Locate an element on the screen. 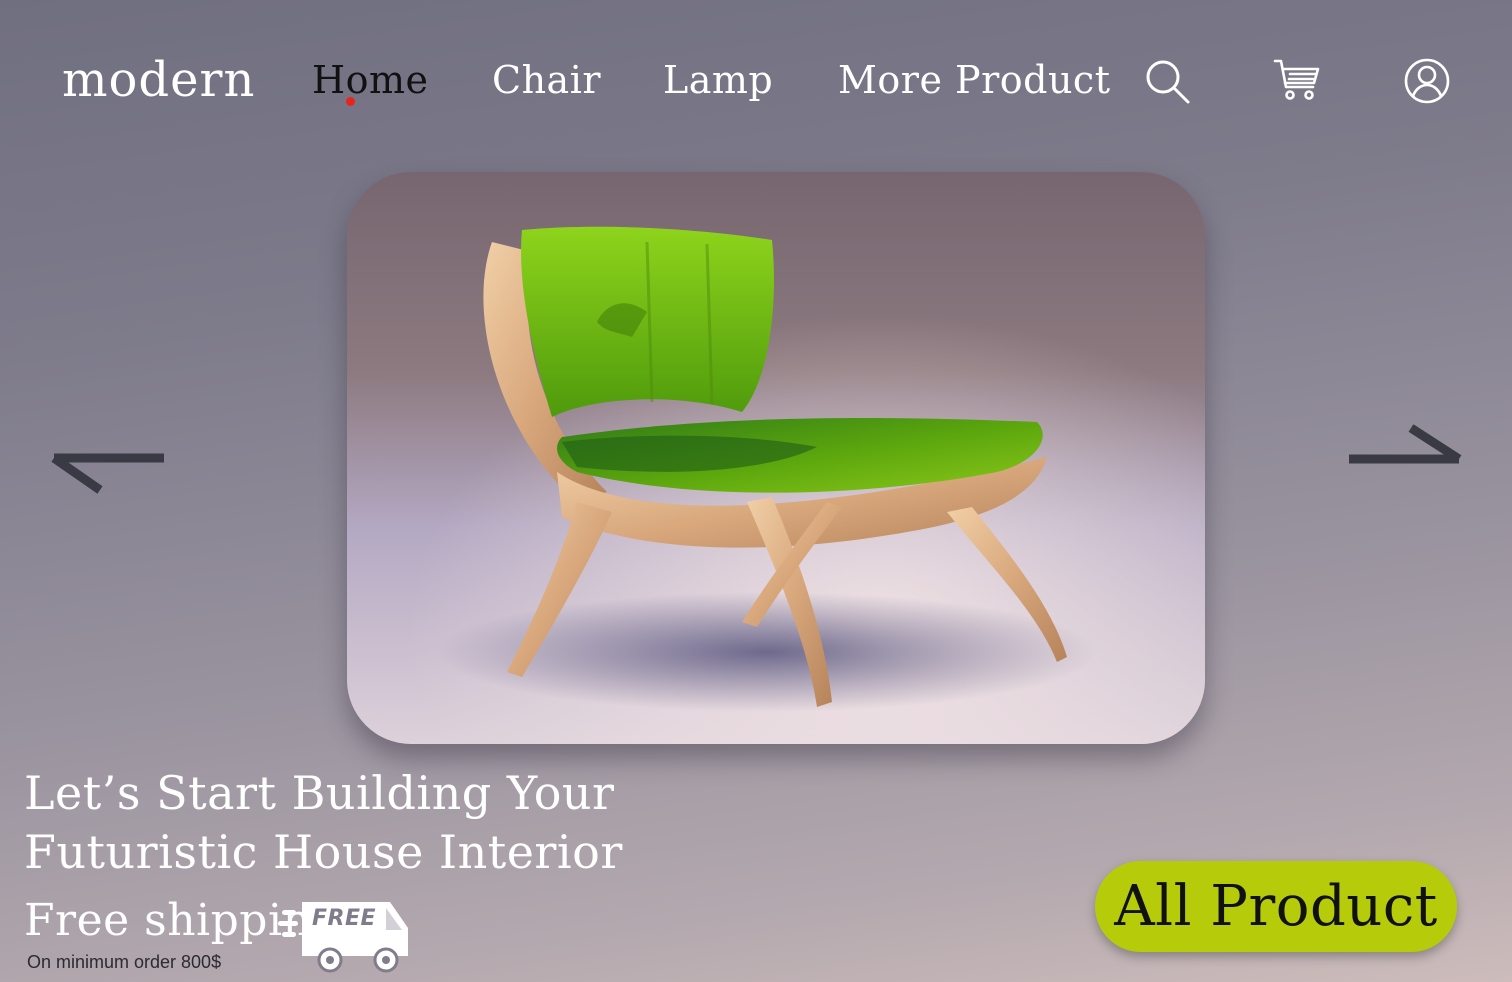  cart-icon is located at coordinates (1297, 81).